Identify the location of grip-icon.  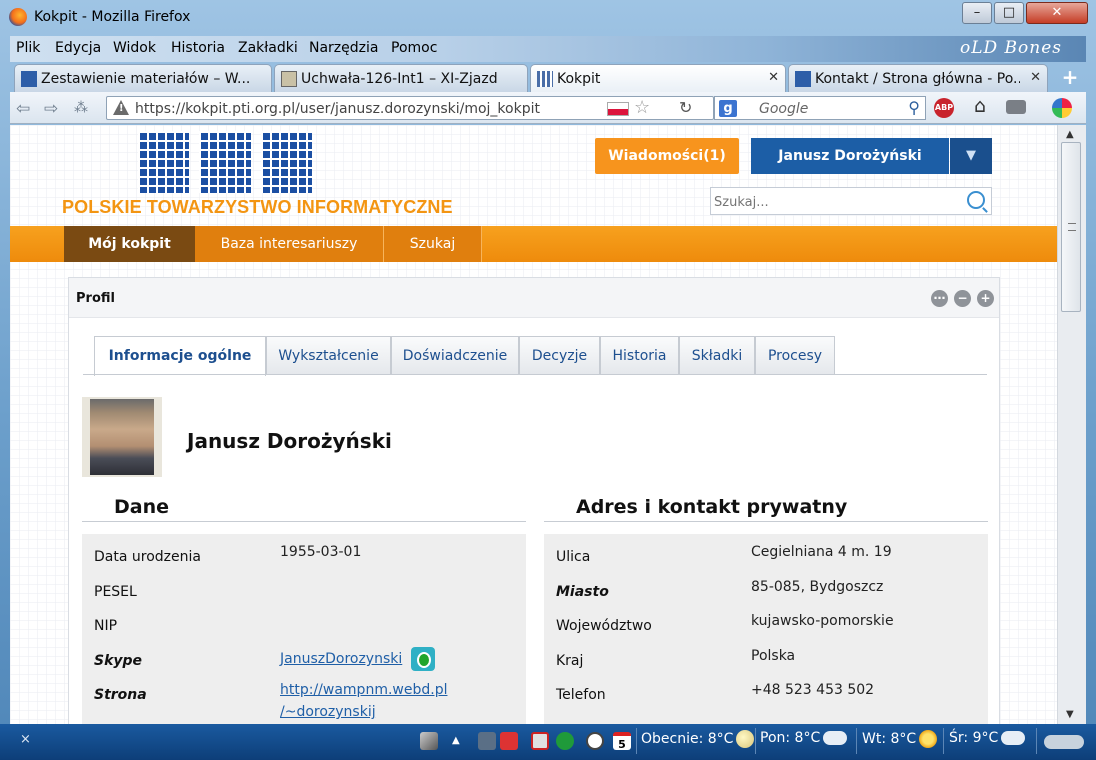
(1072, 227).